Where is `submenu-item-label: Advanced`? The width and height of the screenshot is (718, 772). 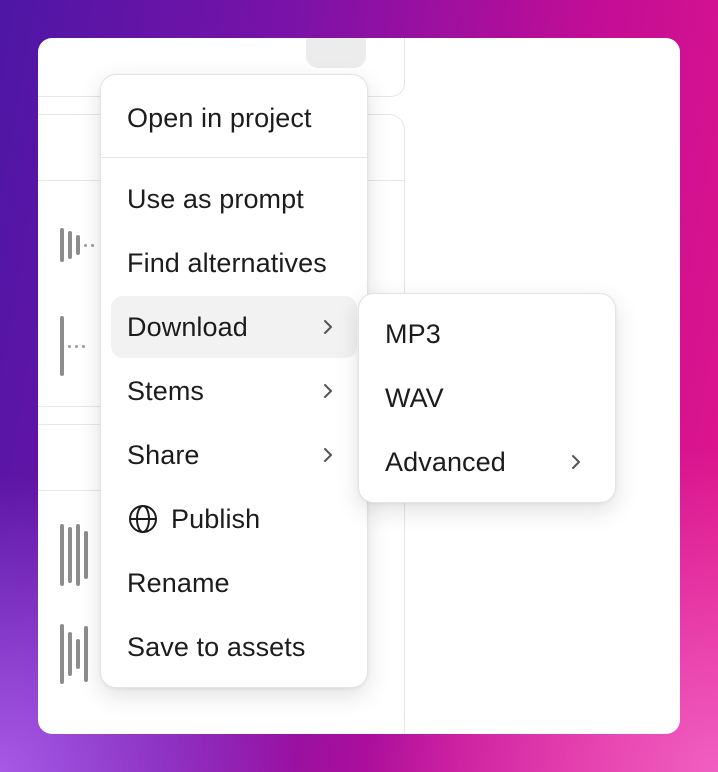
submenu-item-label: Advanced is located at coordinates (445, 461).